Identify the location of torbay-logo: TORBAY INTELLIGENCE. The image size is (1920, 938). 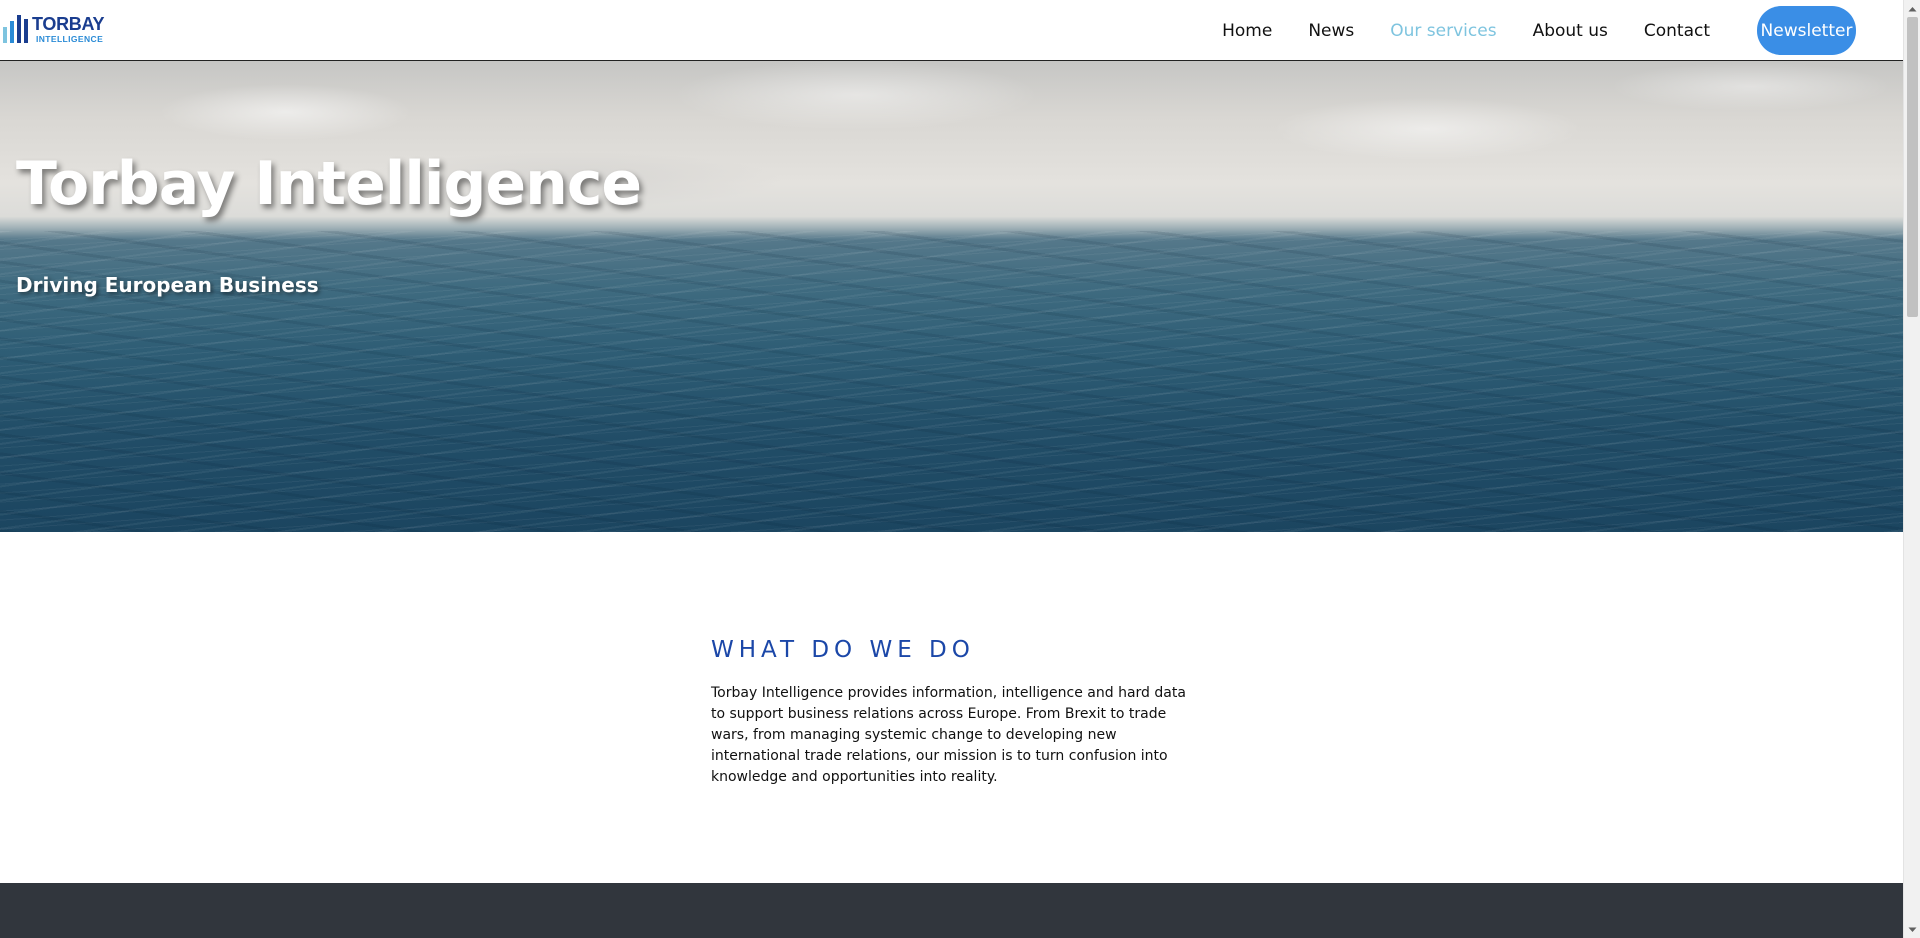
(63, 29).